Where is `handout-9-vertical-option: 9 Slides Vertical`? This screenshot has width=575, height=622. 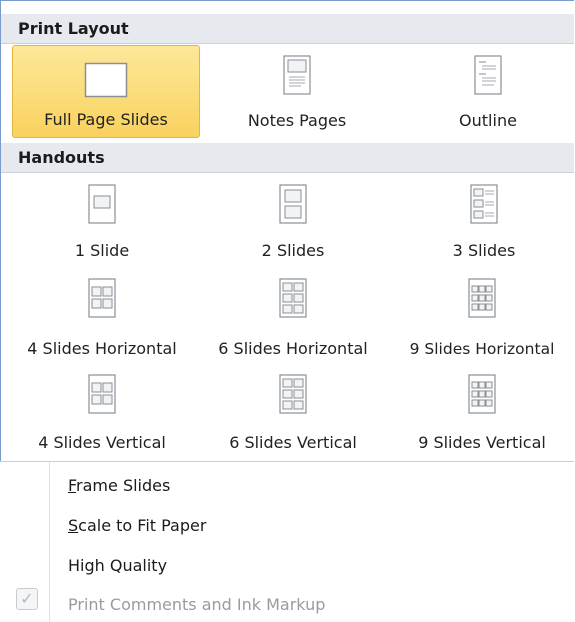
handout-9-vertical-option: 9 Slides Vertical is located at coordinates (482, 413).